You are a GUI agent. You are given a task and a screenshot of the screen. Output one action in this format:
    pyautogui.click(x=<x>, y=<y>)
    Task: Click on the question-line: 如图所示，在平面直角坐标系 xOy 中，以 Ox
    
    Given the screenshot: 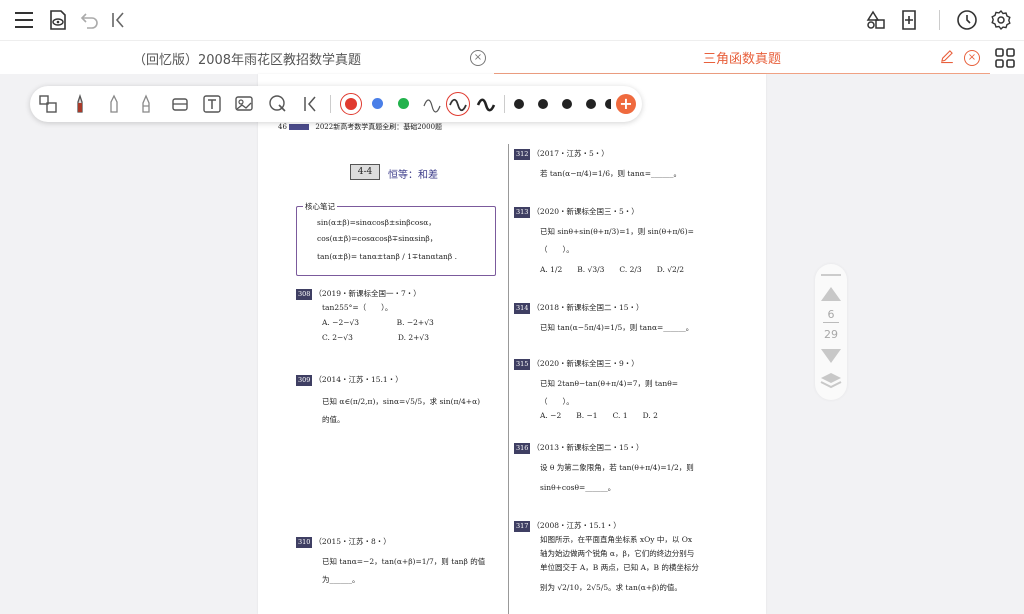 What is the action you would take?
    pyautogui.click(x=616, y=539)
    